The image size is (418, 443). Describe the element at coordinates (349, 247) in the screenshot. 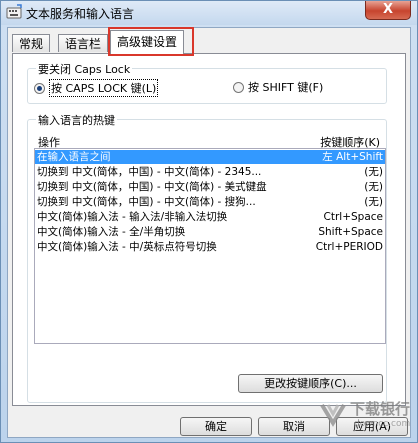

I see `list-item-keys: Ctrl+PERIOD` at that location.